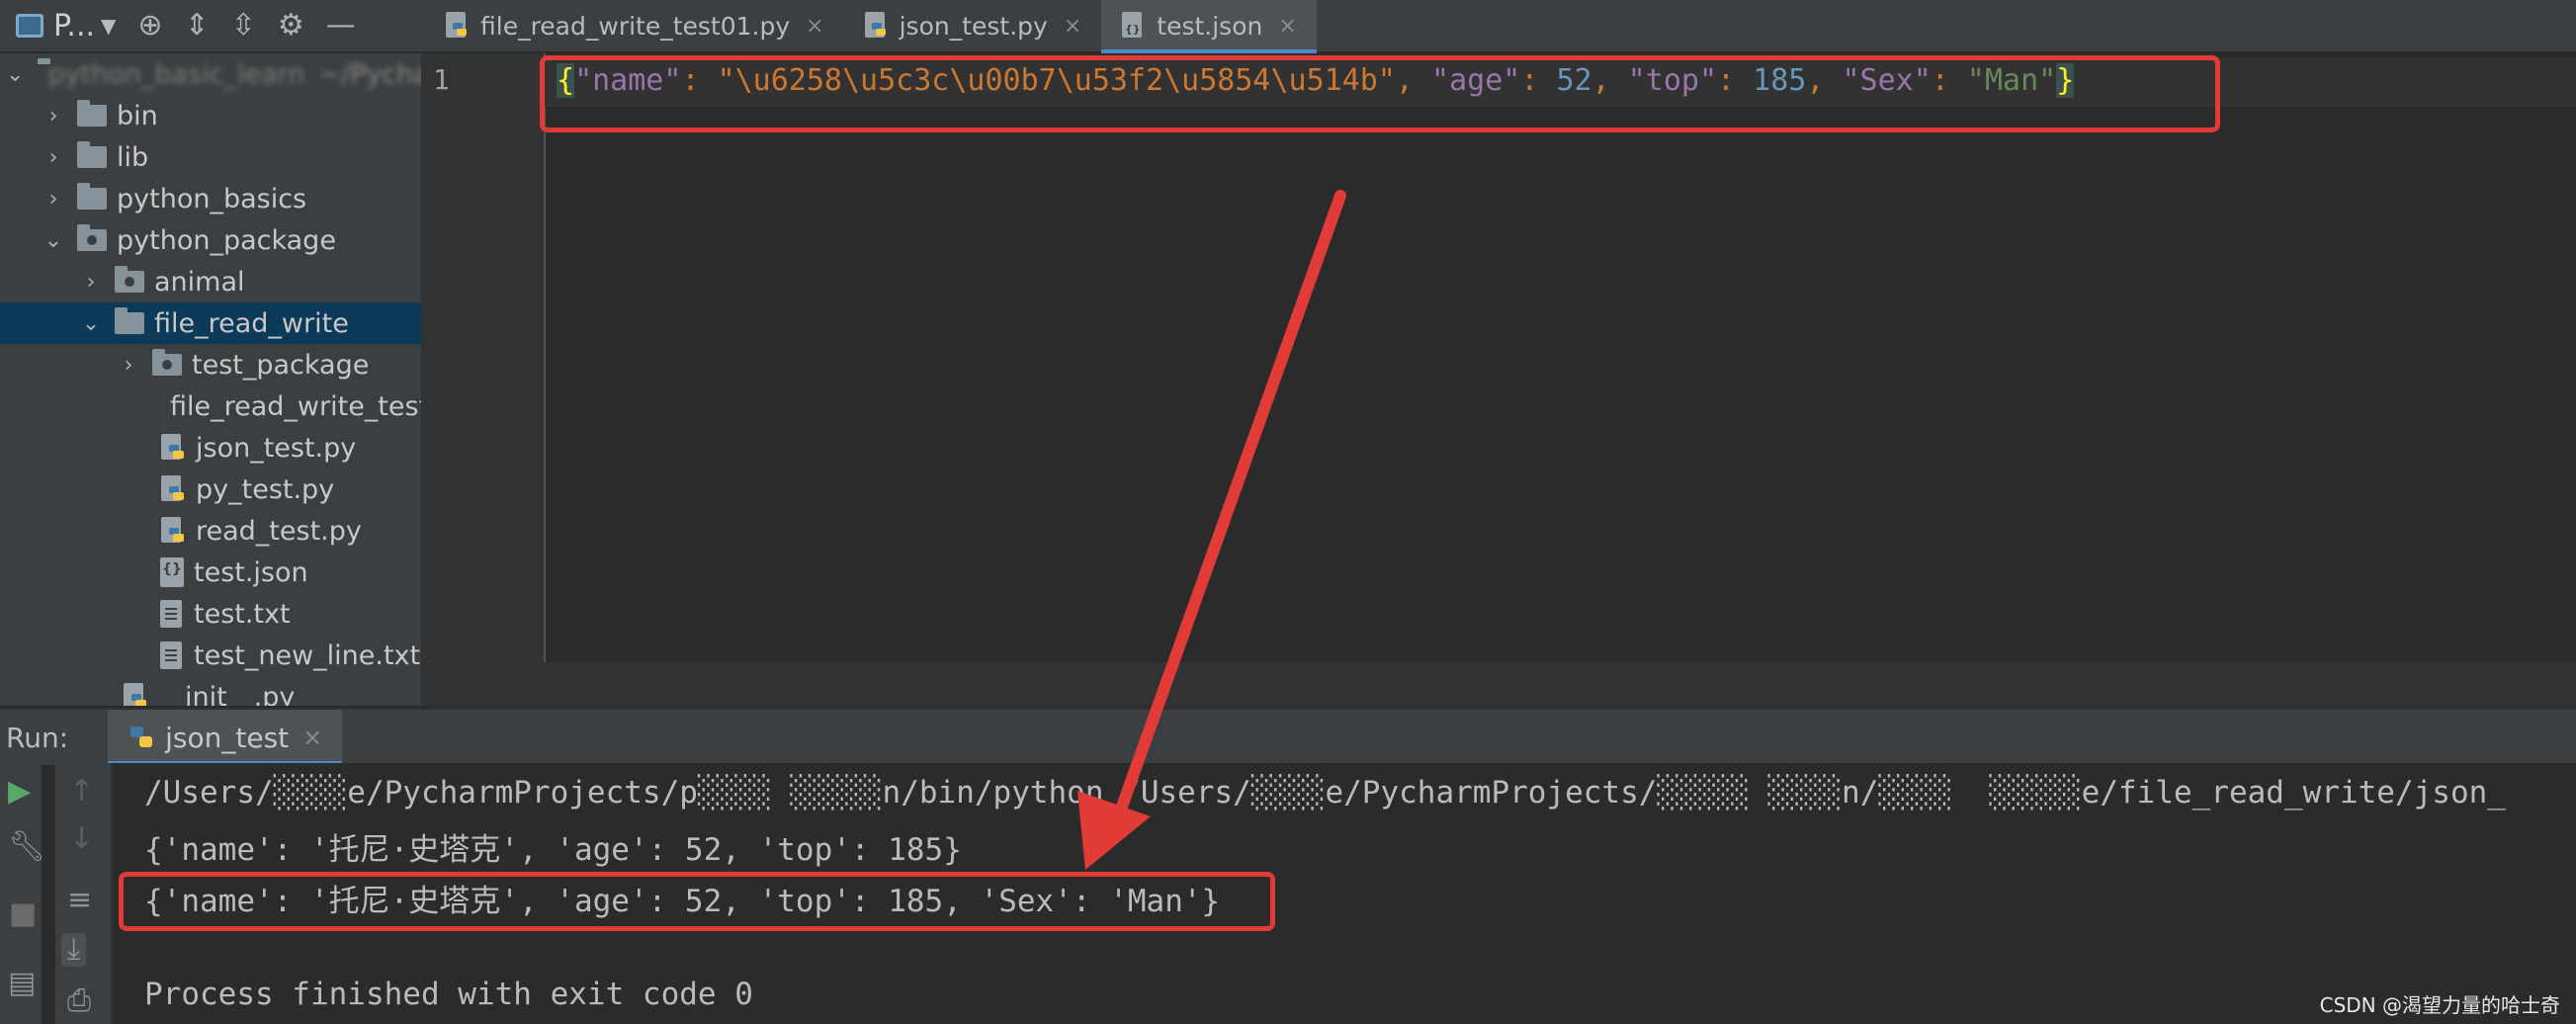 Image resolution: width=2576 pixels, height=1024 pixels. Describe the element at coordinates (242, 614) in the screenshot. I see `tree-item-label: test.txt` at that location.